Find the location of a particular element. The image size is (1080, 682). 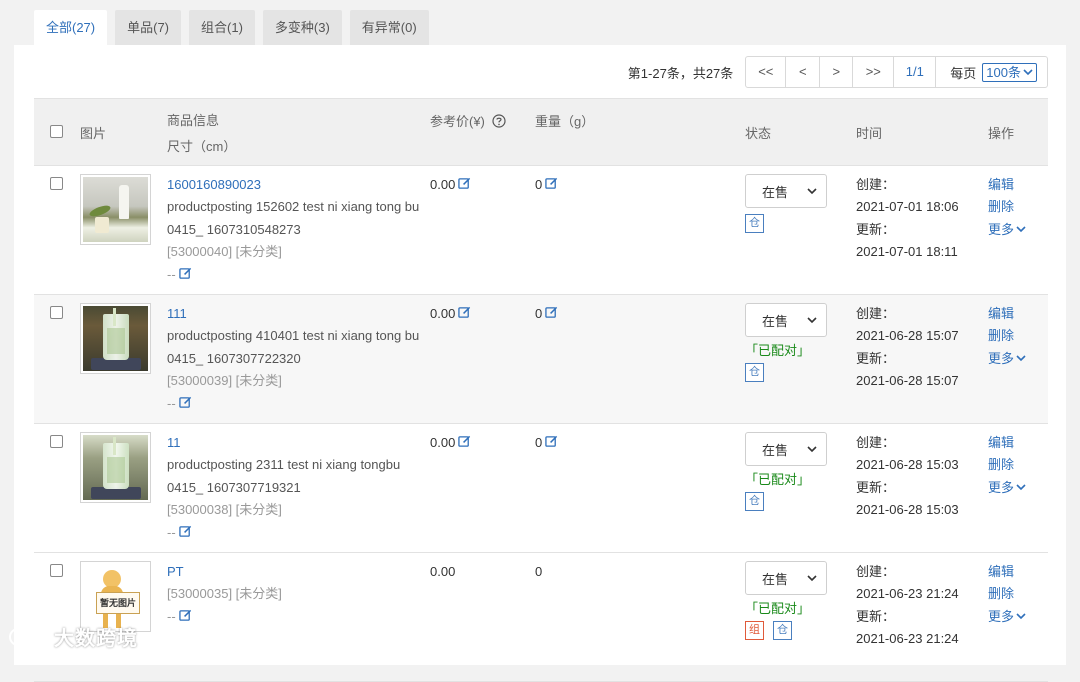

pagination: 第1-27条，共27条 << < > >> 1/1 每页 100条 is located at coordinates (838, 72).